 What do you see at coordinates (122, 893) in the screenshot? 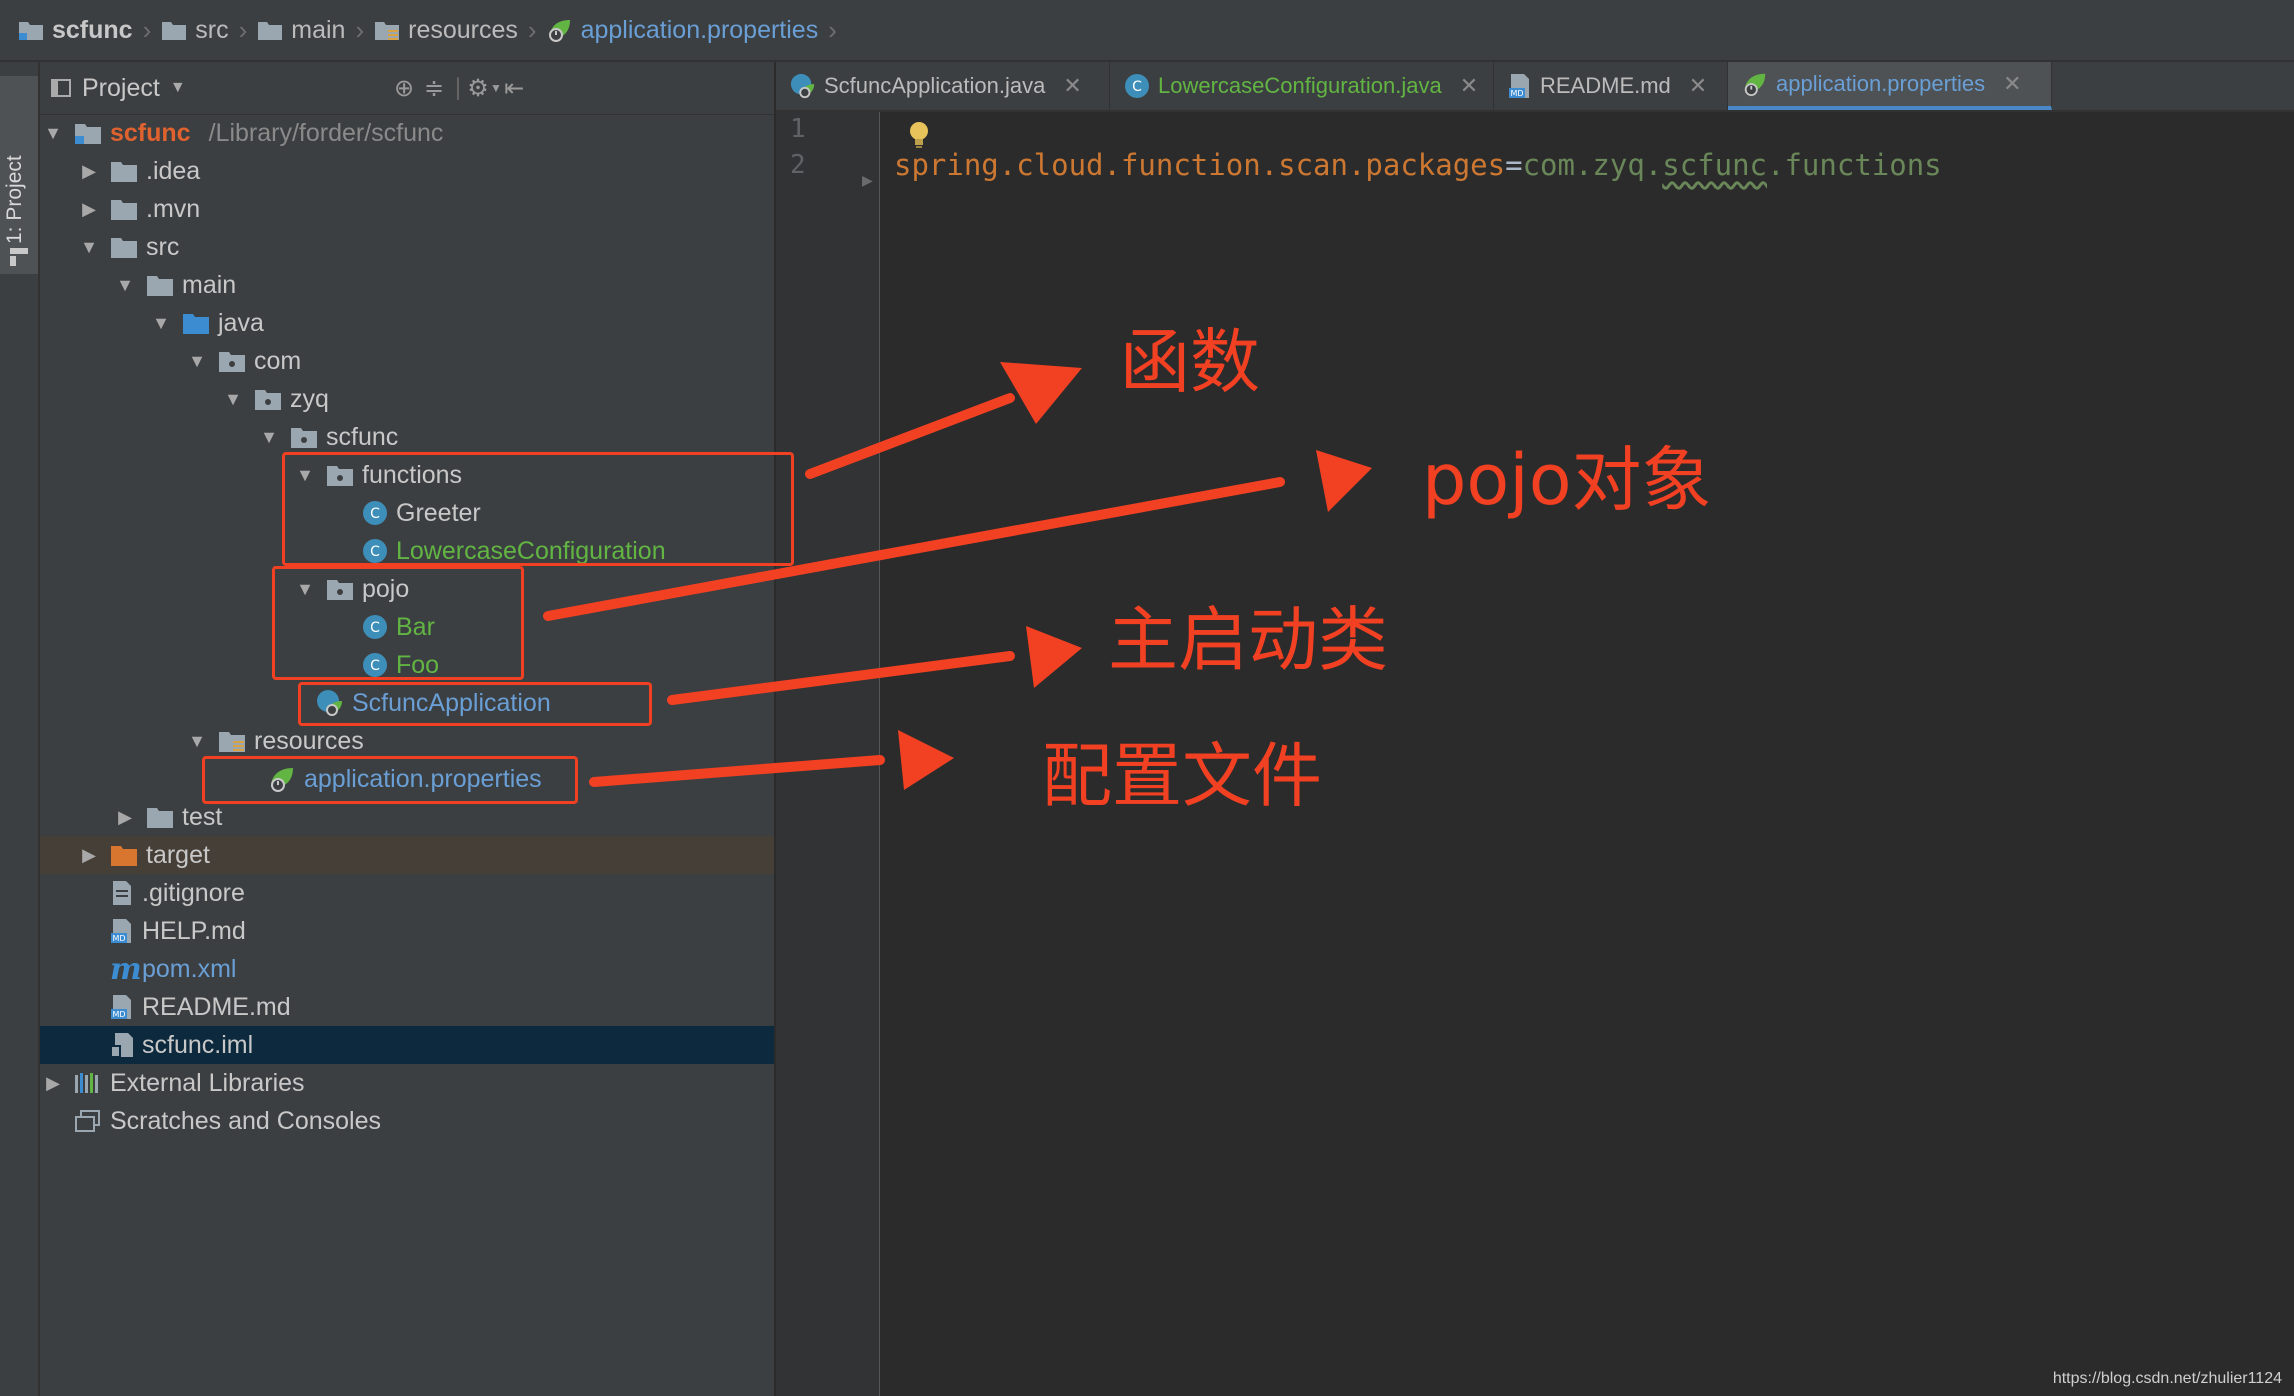
I see `text-file-icon` at bounding box center [122, 893].